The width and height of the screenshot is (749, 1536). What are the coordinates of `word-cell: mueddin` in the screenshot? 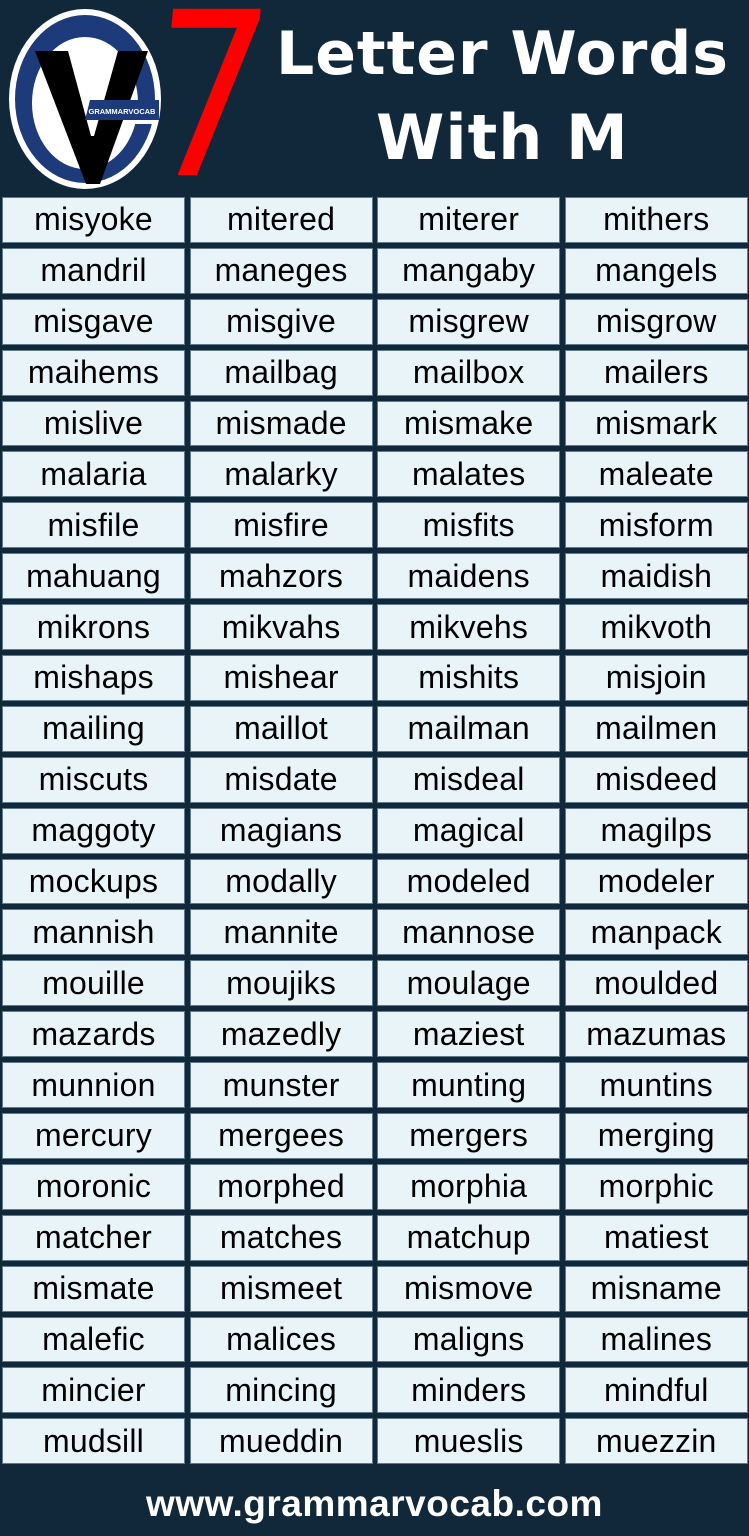 It's located at (281, 1441).